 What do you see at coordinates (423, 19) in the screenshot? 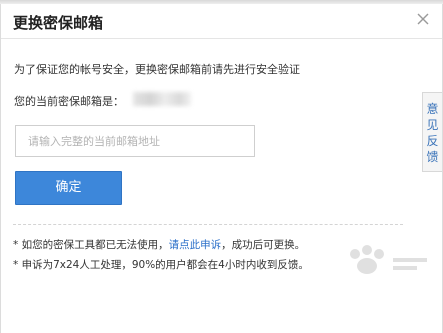
I see `close-icon` at bounding box center [423, 19].